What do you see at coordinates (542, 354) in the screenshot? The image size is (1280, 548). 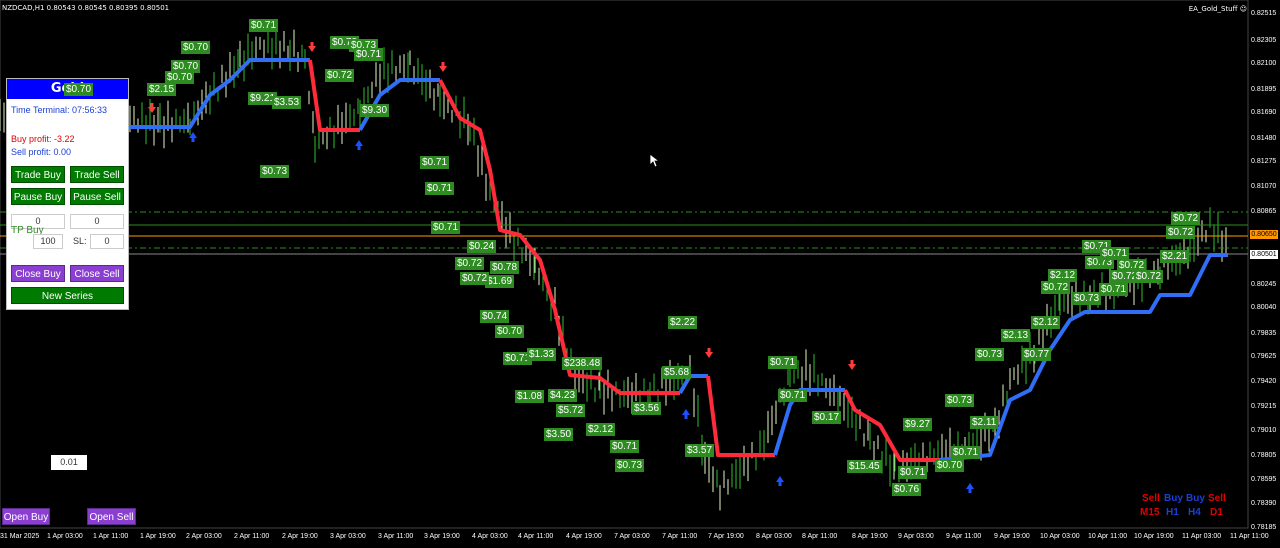 I see `profit-tag: $1.33` at bounding box center [542, 354].